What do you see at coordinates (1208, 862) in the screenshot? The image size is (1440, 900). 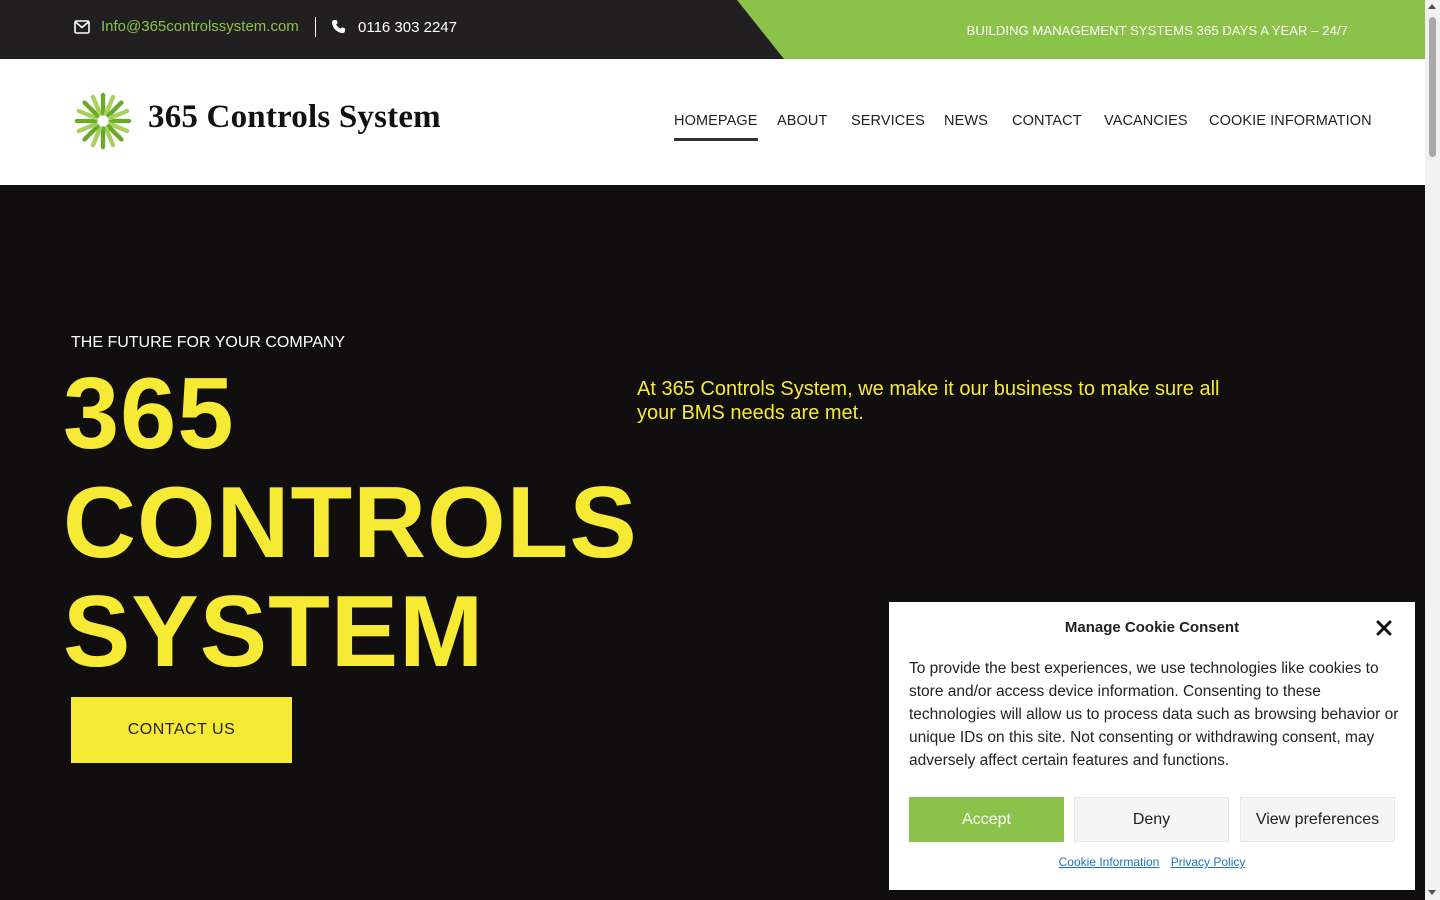 I see `privacy-policy-link: Privacy Policy` at bounding box center [1208, 862].